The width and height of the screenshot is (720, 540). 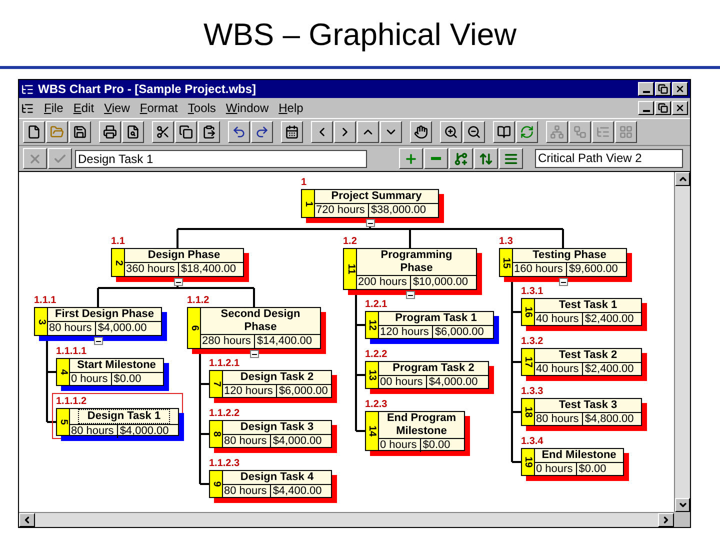 What do you see at coordinates (304, 183) in the screenshot?
I see `wbs-code: 1` at bounding box center [304, 183].